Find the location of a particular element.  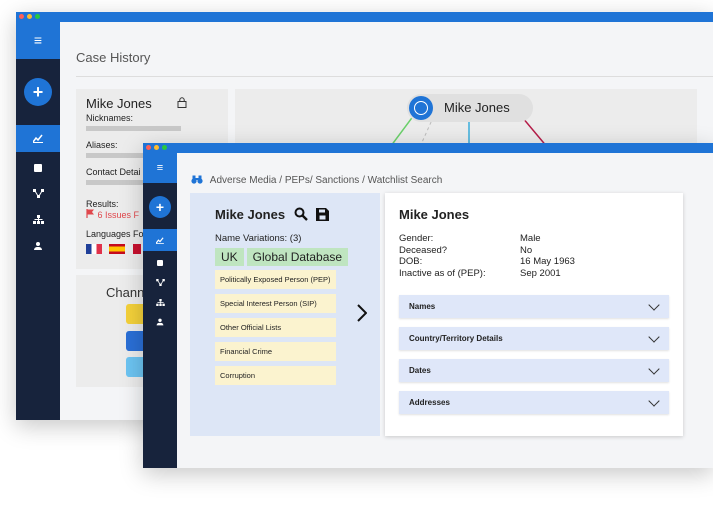

tag-row: UK Global Database is located at coordinates (283, 257).